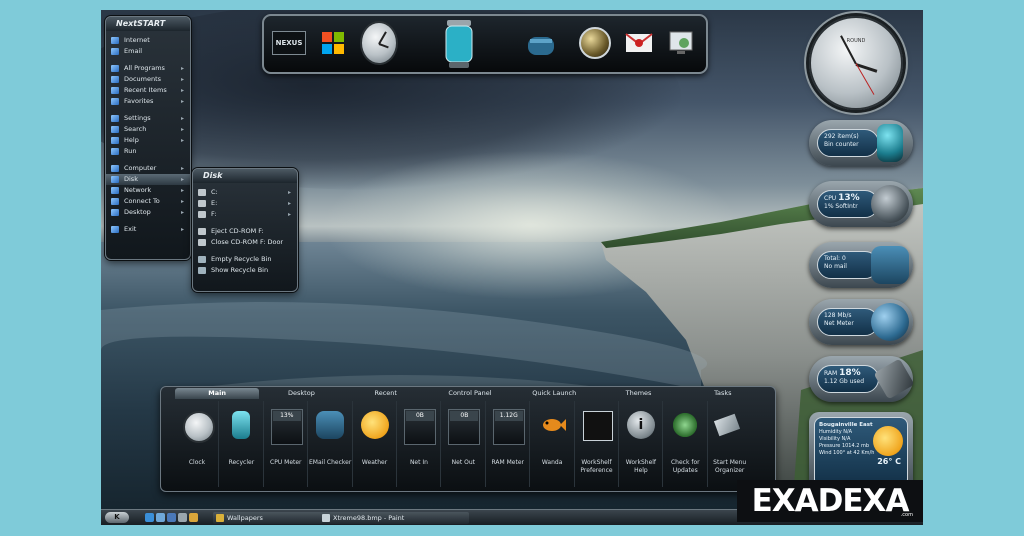 The height and width of the screenshot is (536, 1024). I want to click on network-gadget: 128 Mb/s Net Meter, so click(861, 322).